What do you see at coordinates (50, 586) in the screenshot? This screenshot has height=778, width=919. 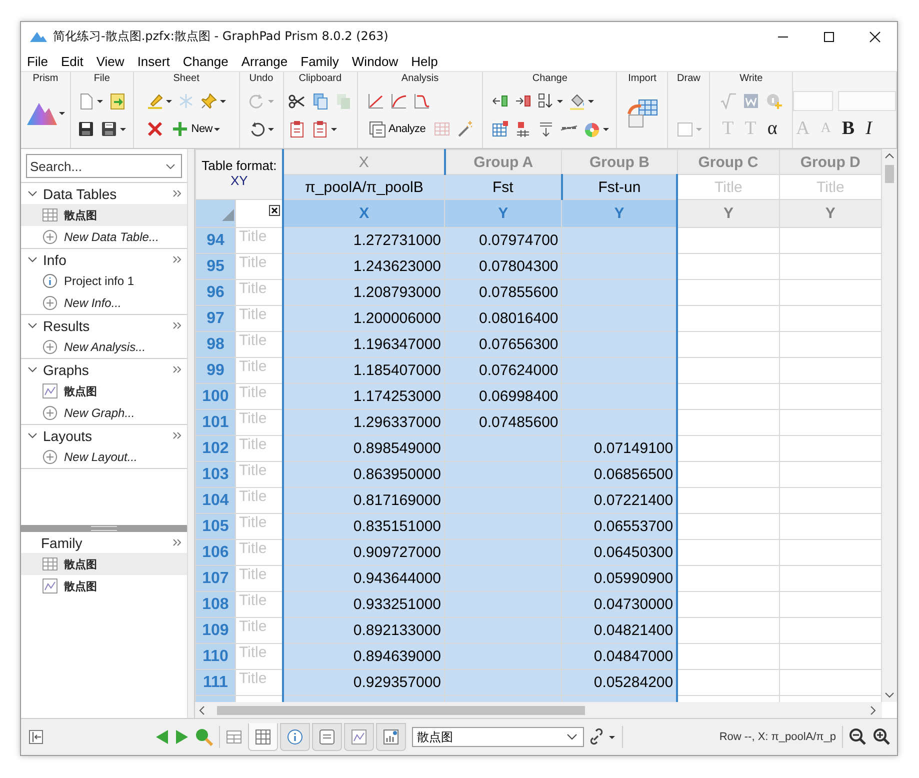 I see `graph-icon` at bounding box center [50, 586].